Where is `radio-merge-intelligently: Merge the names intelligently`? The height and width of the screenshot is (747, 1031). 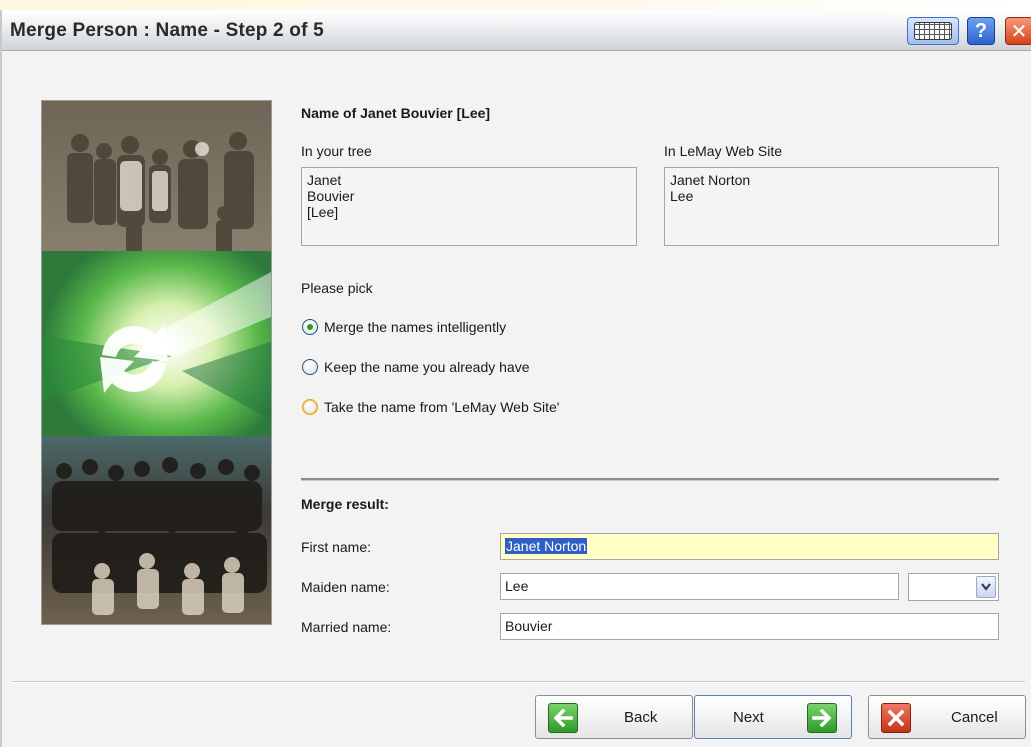 radio-merge-intelligently: Merge the names intelligently is located at coordinates (404, 327).